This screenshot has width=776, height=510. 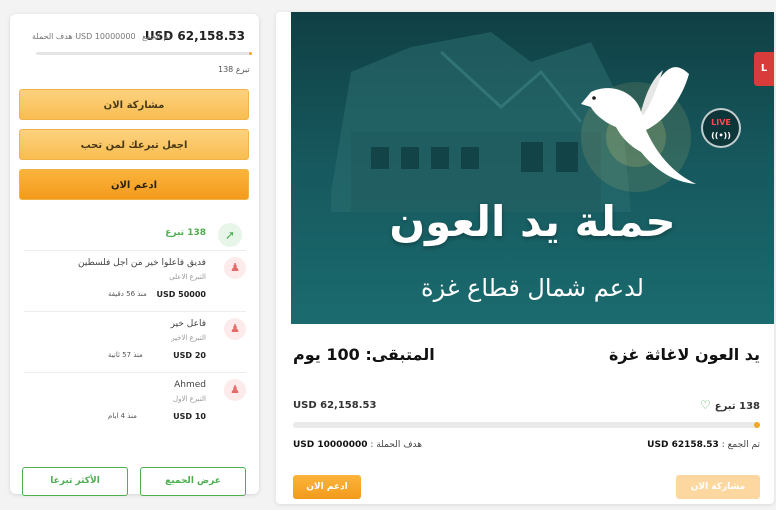 What do you see at coordinates (190, 385) in the screenshot?
I see `donor-name: Ahmed` at bounding box center [190, 385].